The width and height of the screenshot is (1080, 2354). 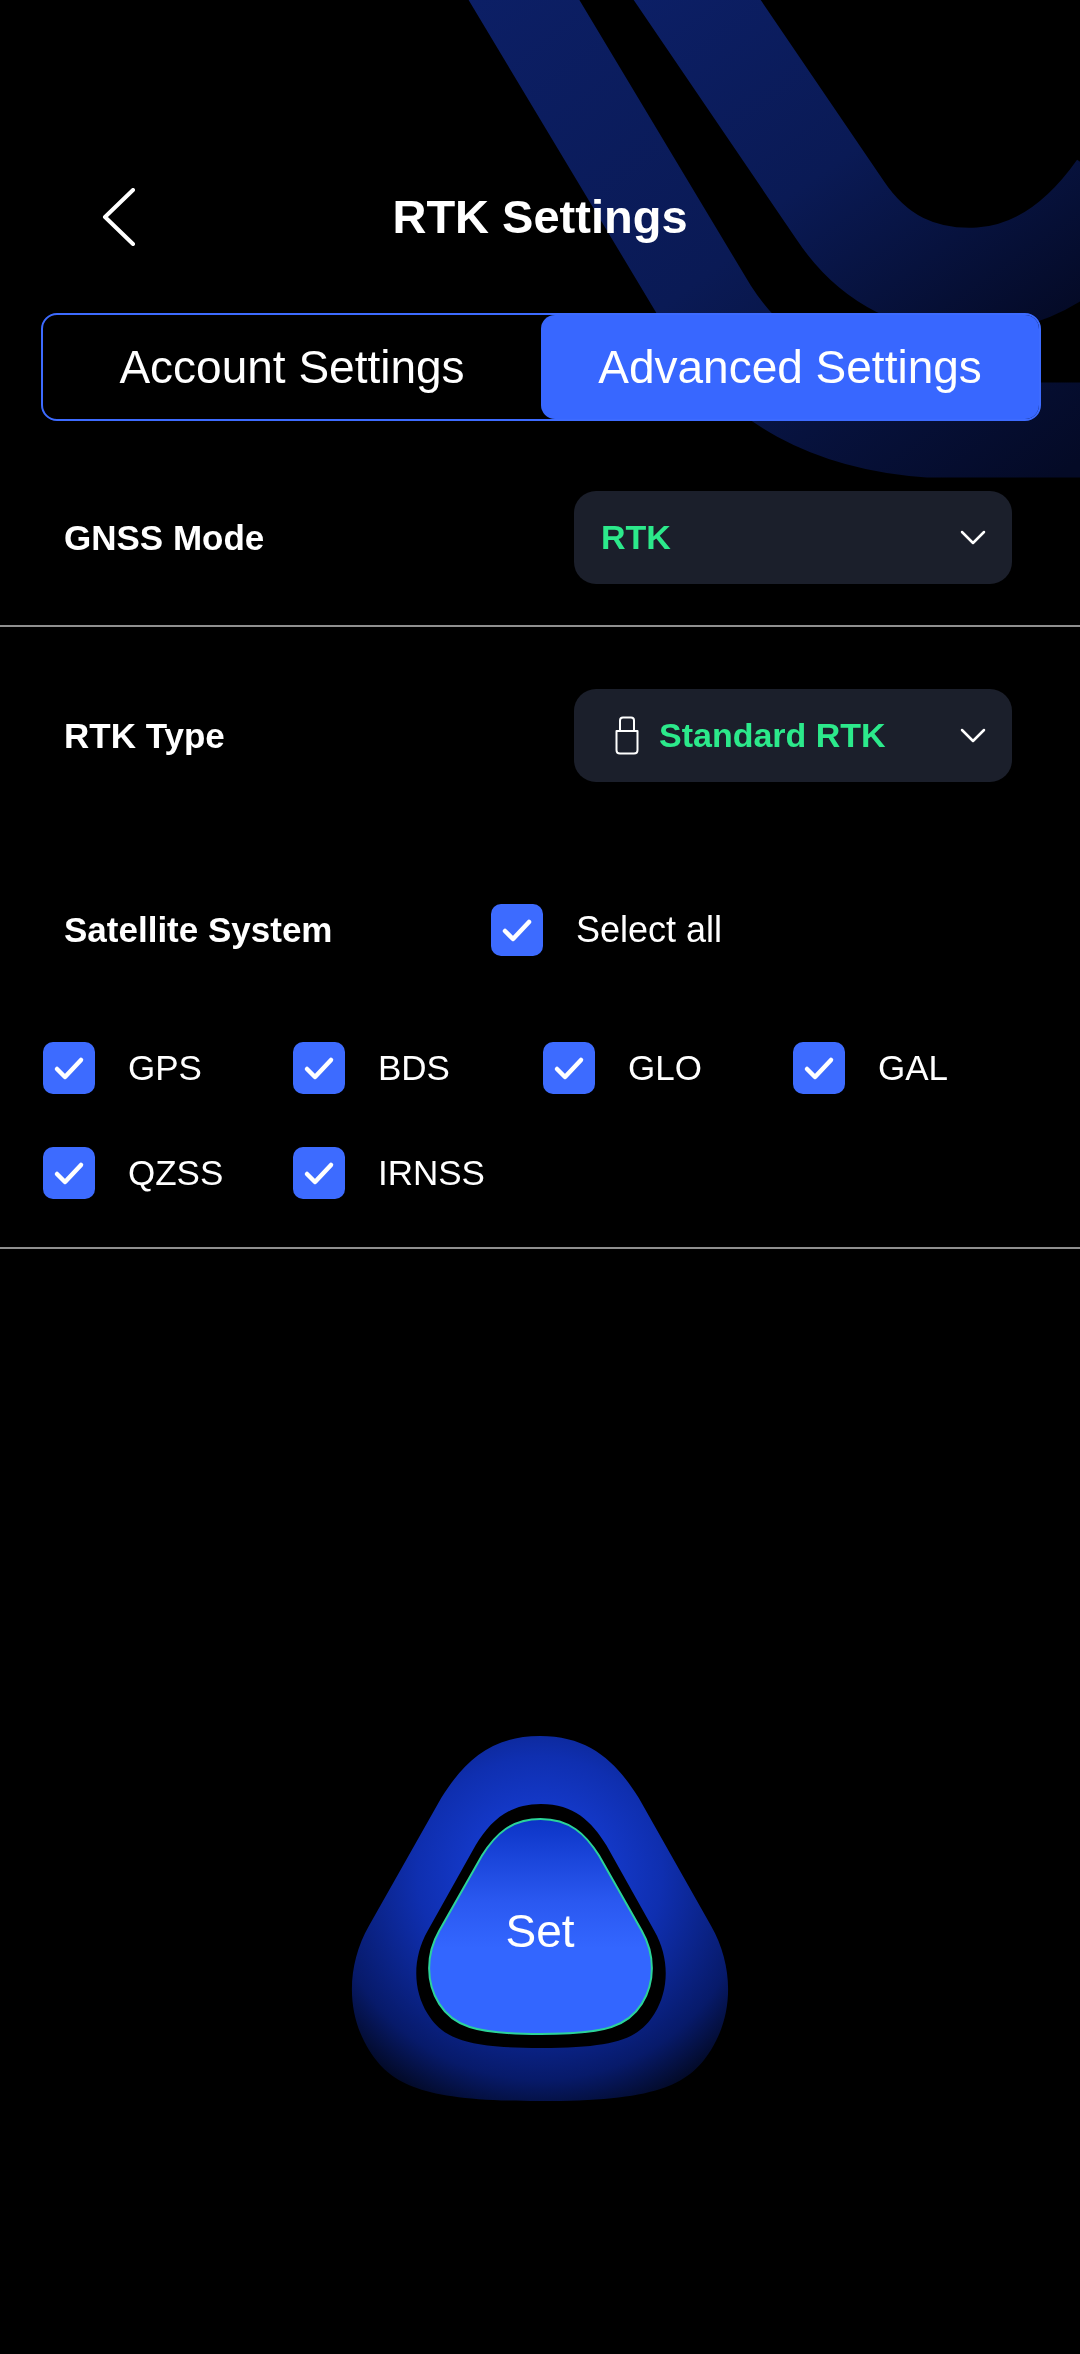 I want to click on tab: Advanced Settings, so click(x=790, y=367).